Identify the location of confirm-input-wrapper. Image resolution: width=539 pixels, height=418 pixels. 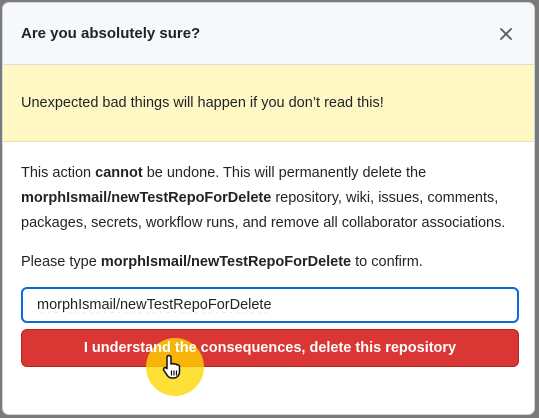
(270, 305).